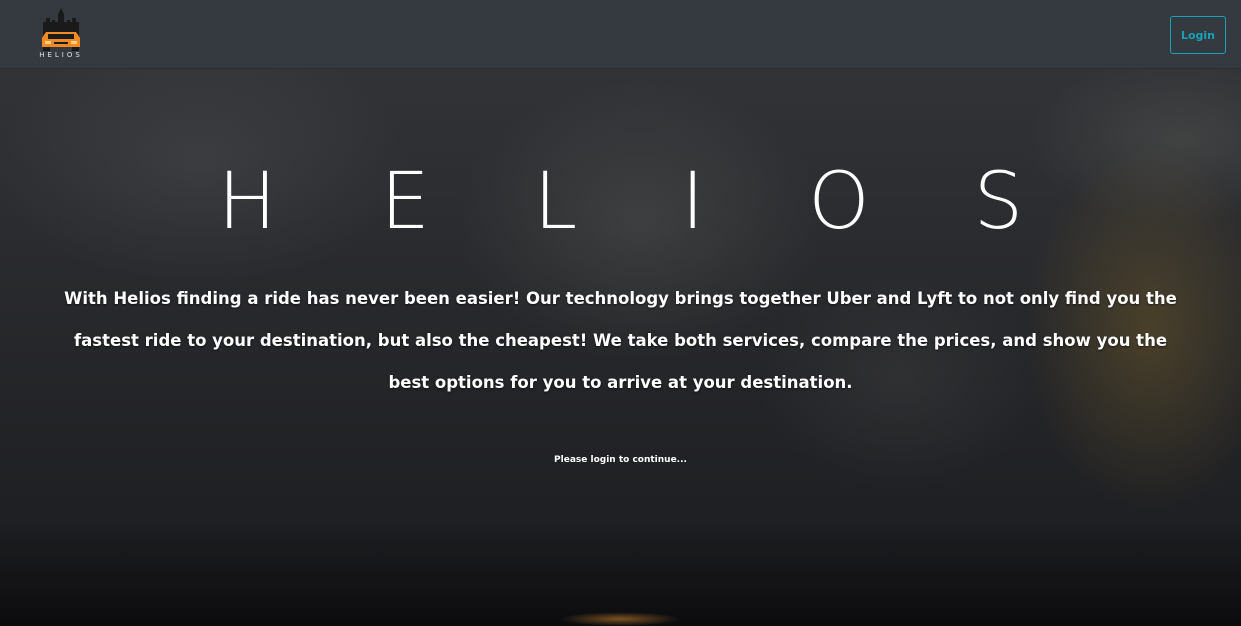  I want to click on top-navbar: HELIOS Login, so click(620, 34).